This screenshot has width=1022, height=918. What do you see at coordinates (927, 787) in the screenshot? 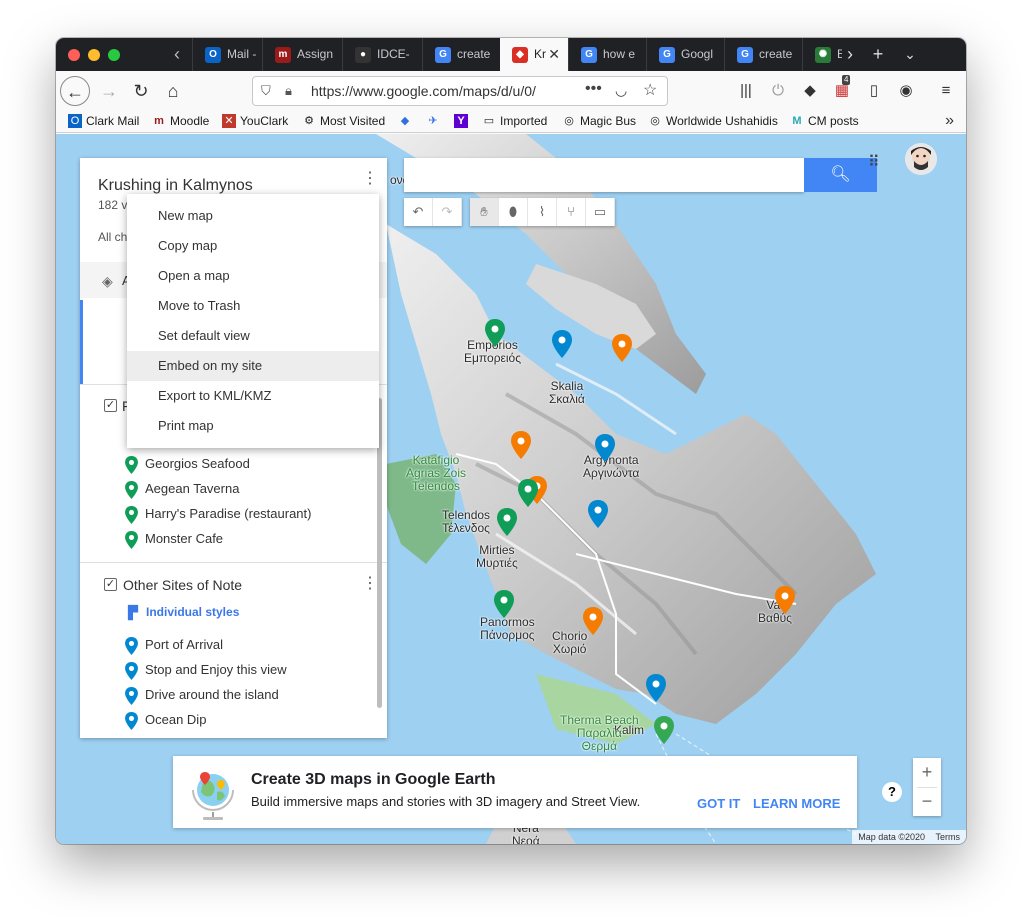
I see `zoom-divider` at bounding box center [927, 787].